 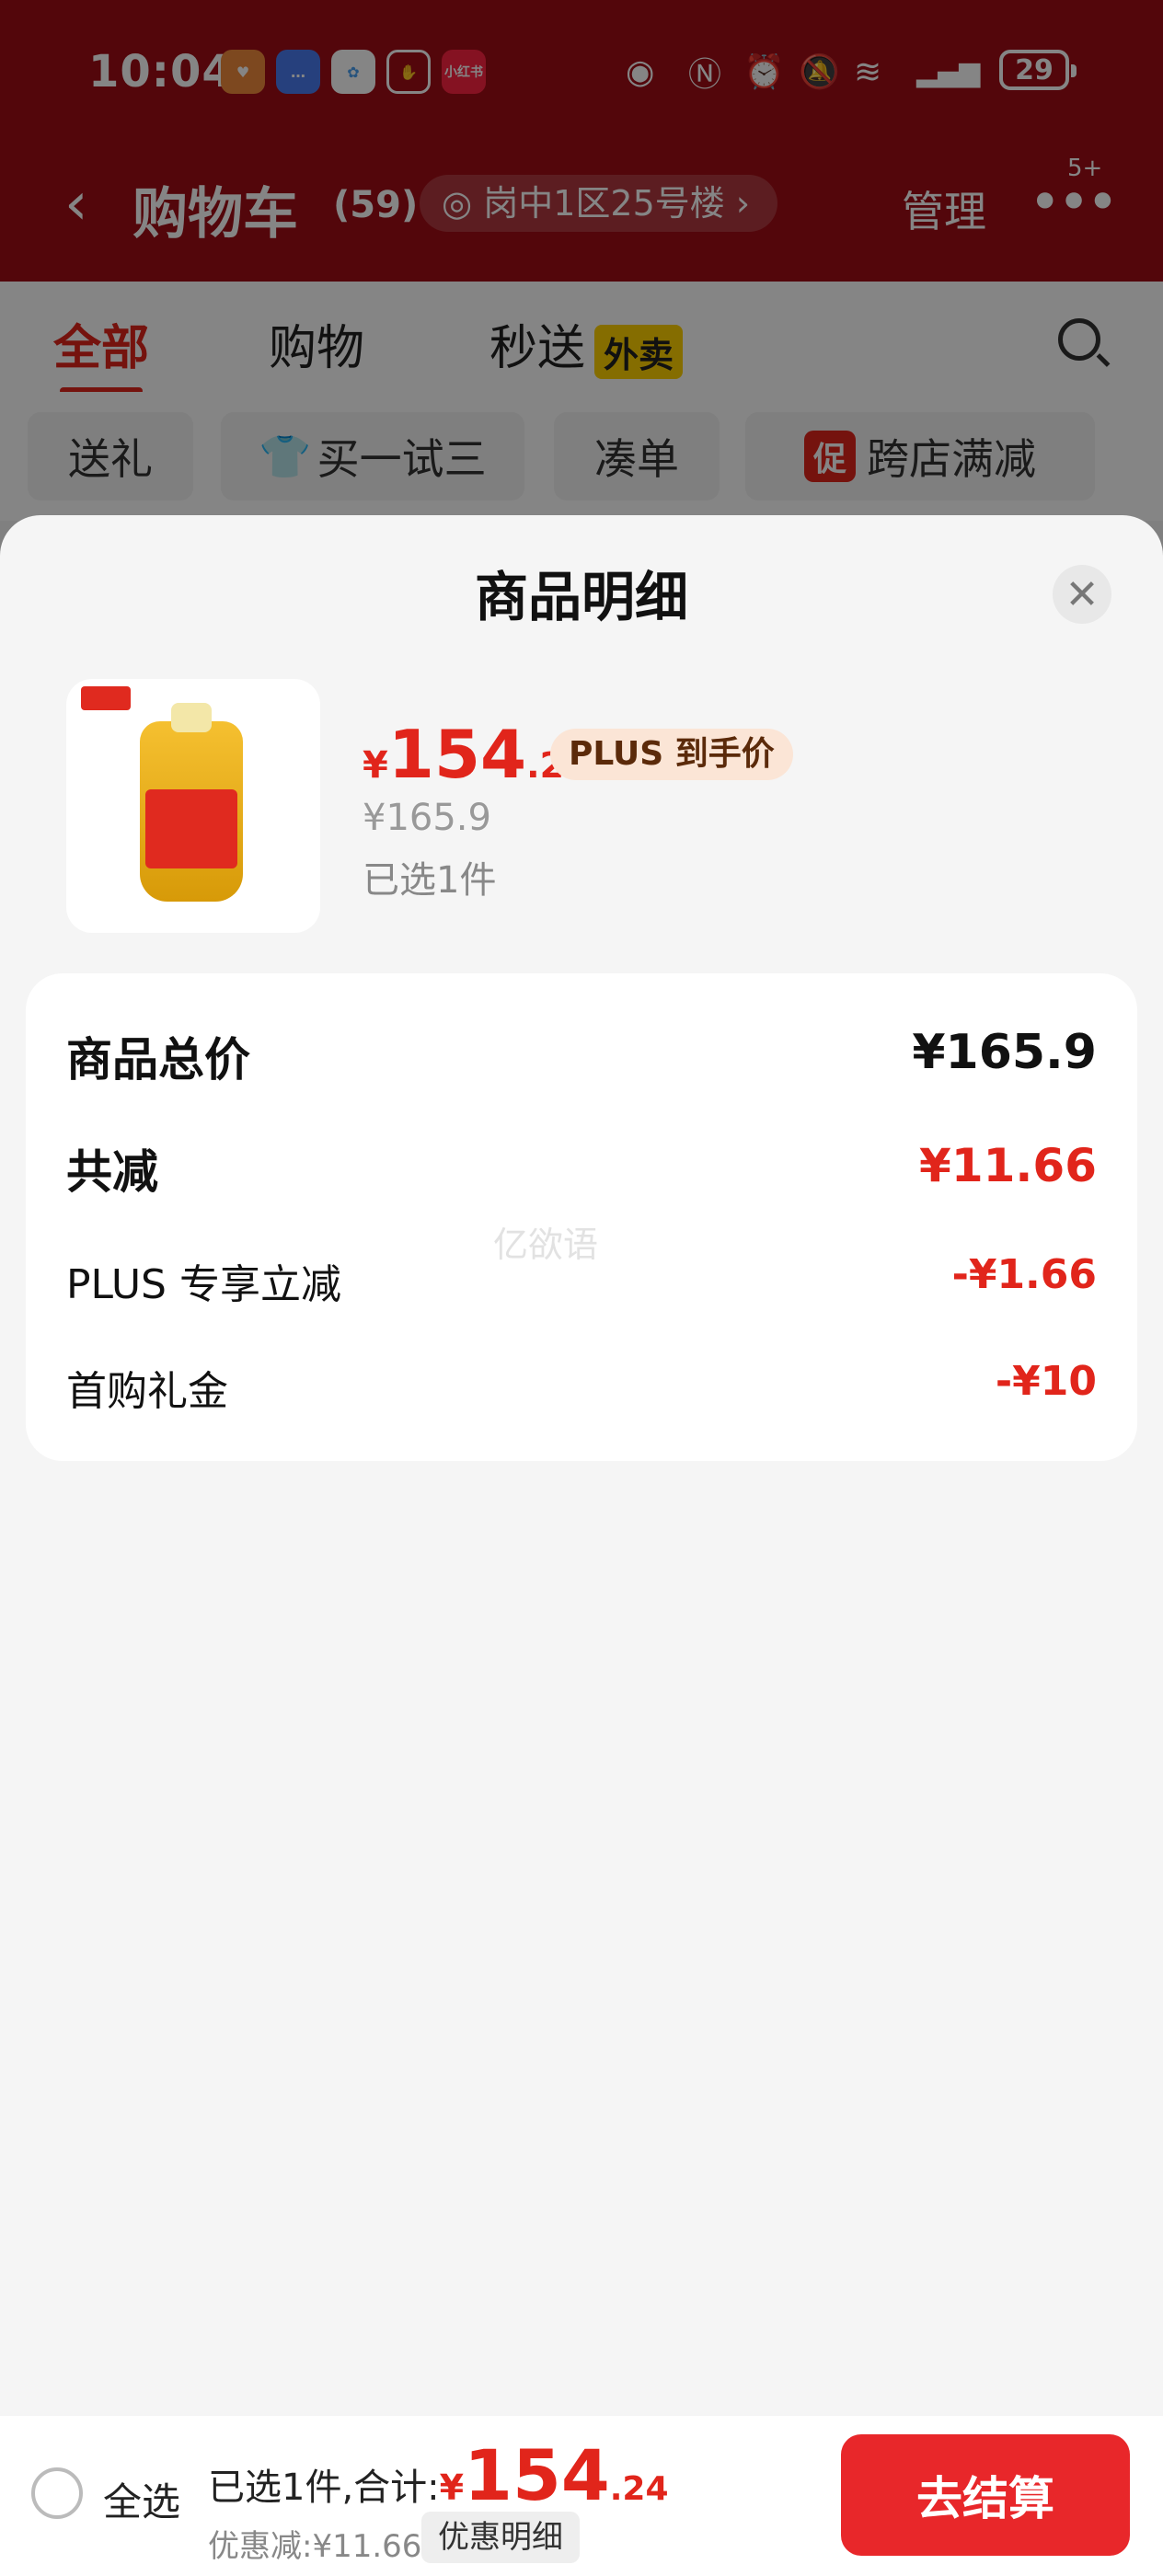 What do you see at coordinates (1005, 1052) in the screenshot?
I see `total-value: ¥165.9` at bounding box center [1005, 1052].